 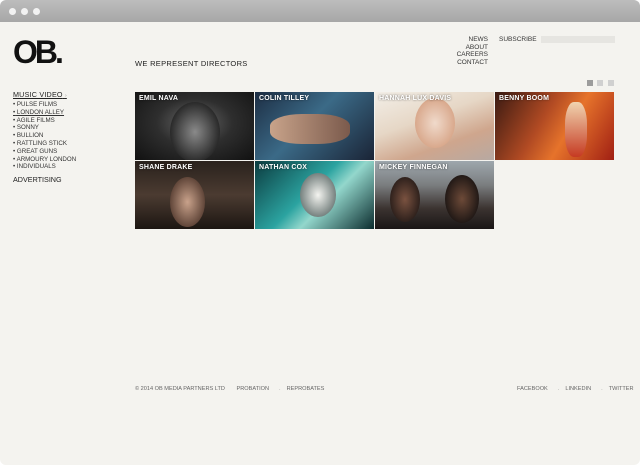 What do you see at coordinates (283, 167) in the screenshot?
I see `director-name: NATHAN COX` at bounding box center [283, 167].